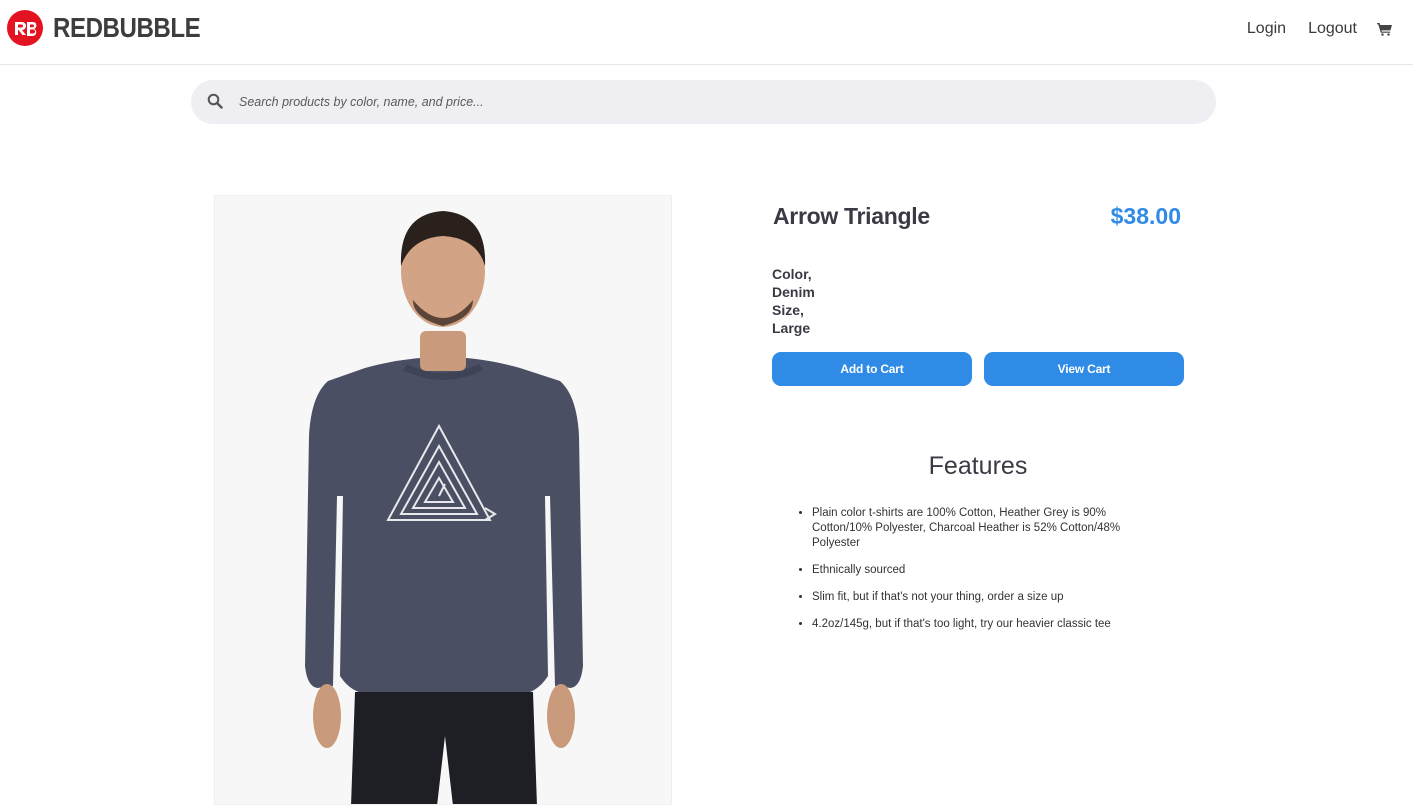  What do you see at coordinates (25, 28) in the screenshot?
I see `redbubble-logo-icon` at bounding box center [25, 28].